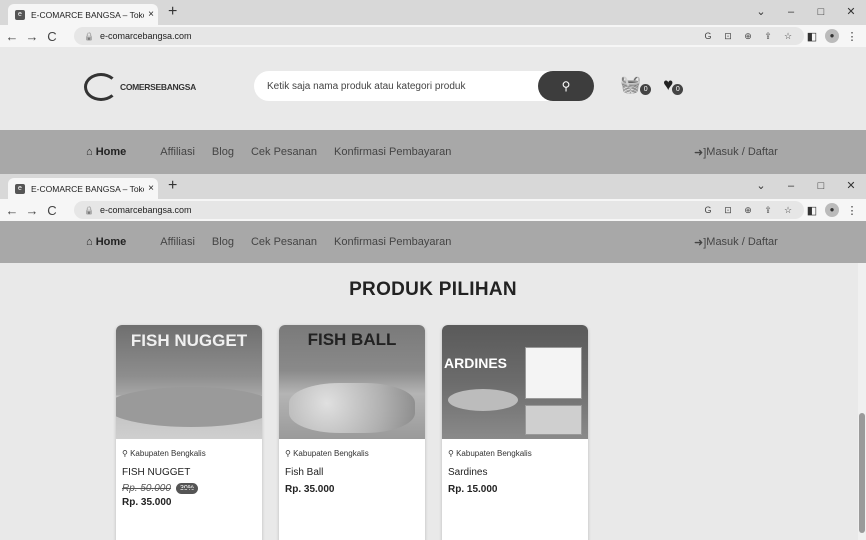  Describe the element at coordinates (352, 472) in the screenshot. I see `product-name: Fish Ball` at that location.